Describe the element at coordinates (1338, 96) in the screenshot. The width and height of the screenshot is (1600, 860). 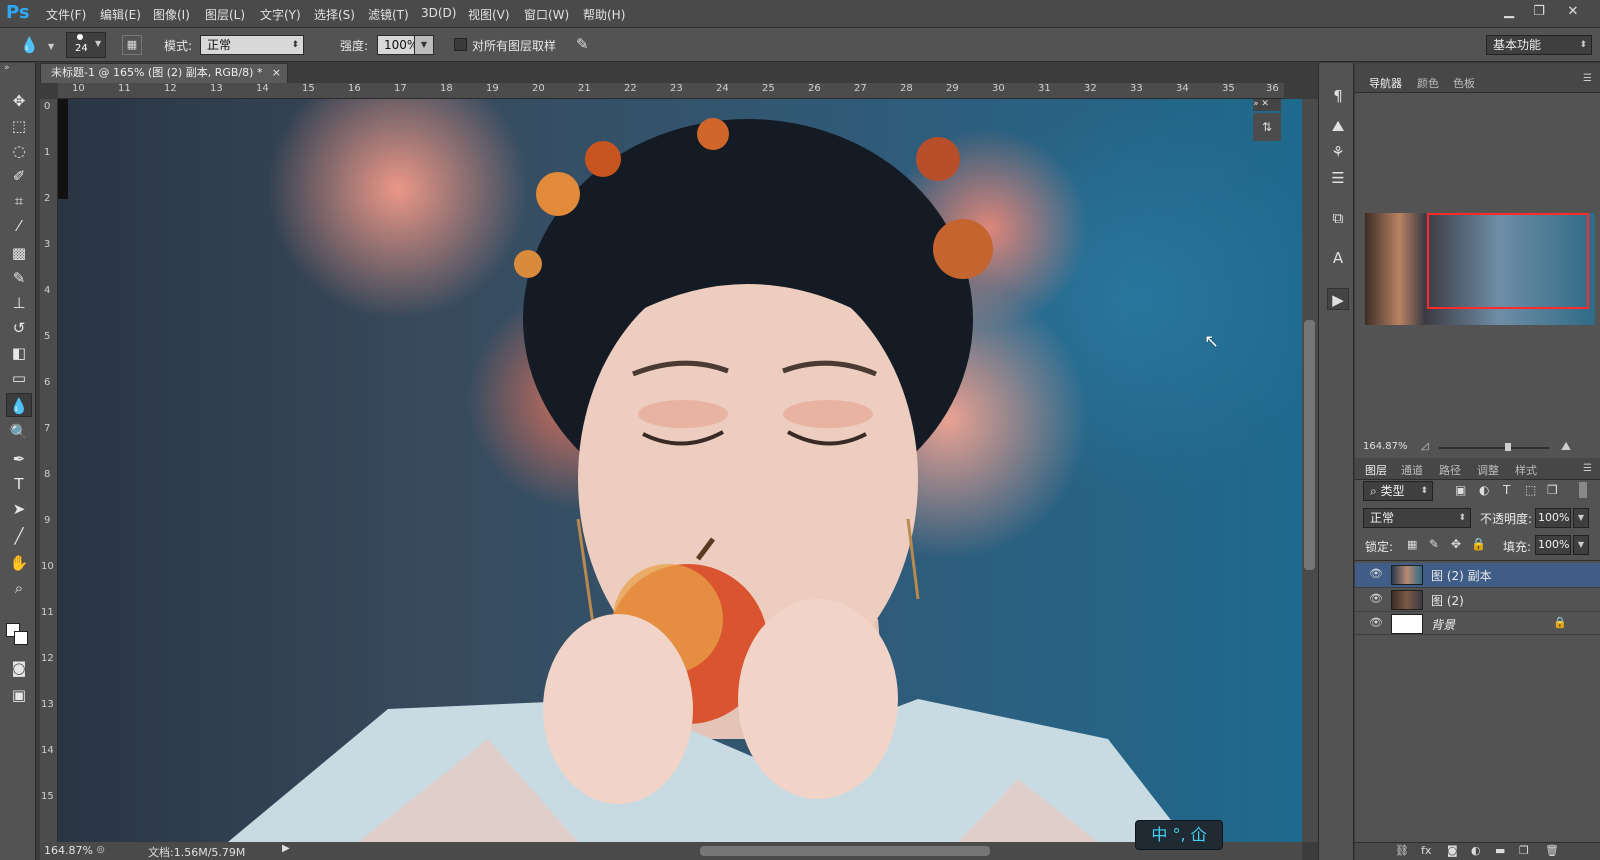
I see `paragraph-icon: ¶` at that location.